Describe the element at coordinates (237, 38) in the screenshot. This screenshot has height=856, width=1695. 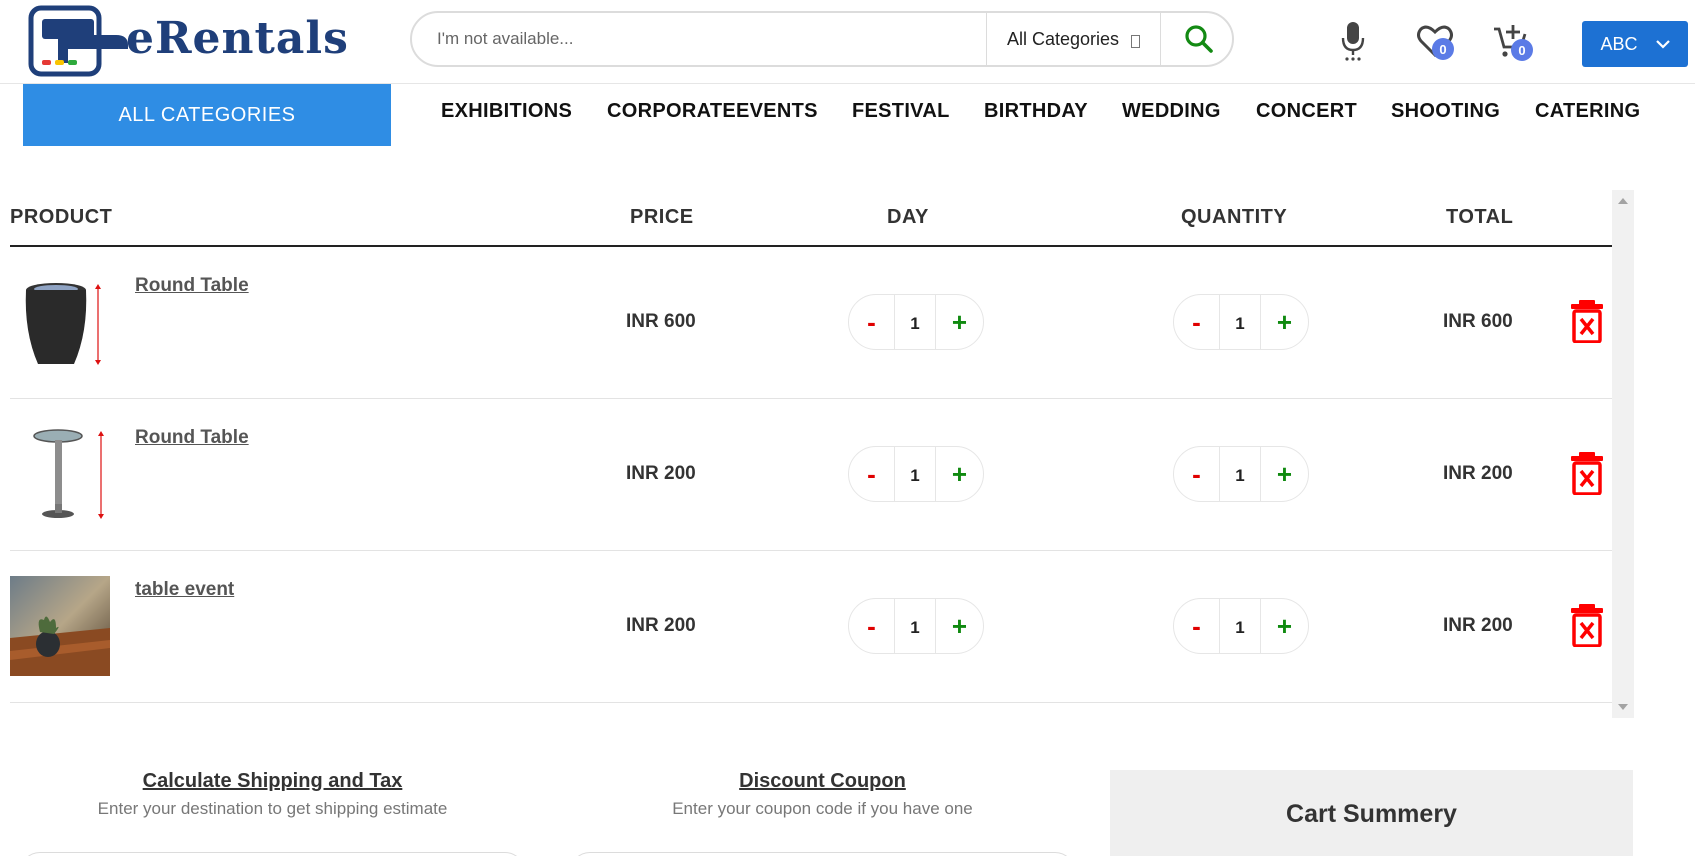
I see `brand-name: eRentals` at that location.